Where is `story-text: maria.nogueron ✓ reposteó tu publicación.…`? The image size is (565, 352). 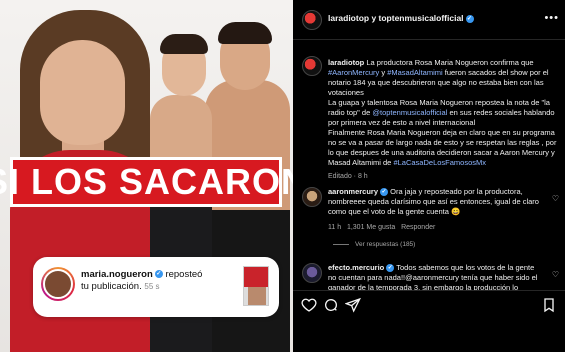
story-text: maria.nogueron ✓ reposteó tu publicación.… is located at coordinates (146, 281).